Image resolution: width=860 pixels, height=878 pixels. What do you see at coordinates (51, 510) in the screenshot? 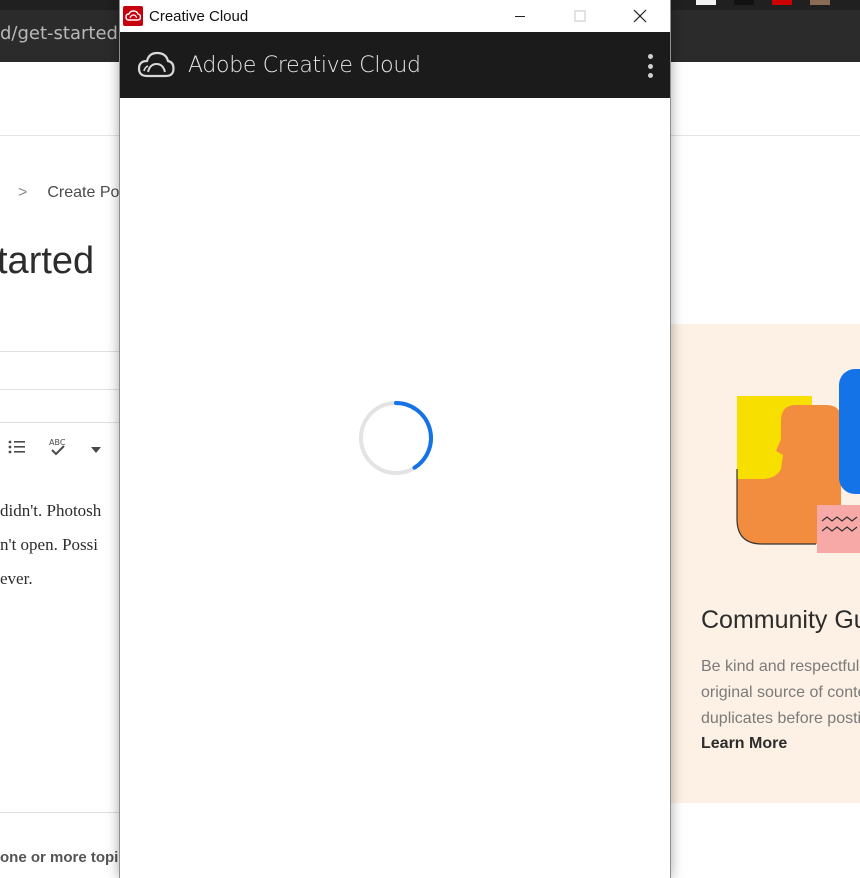
I see `editor-line: didn't. Photosh` at bounding box center [51, 510].